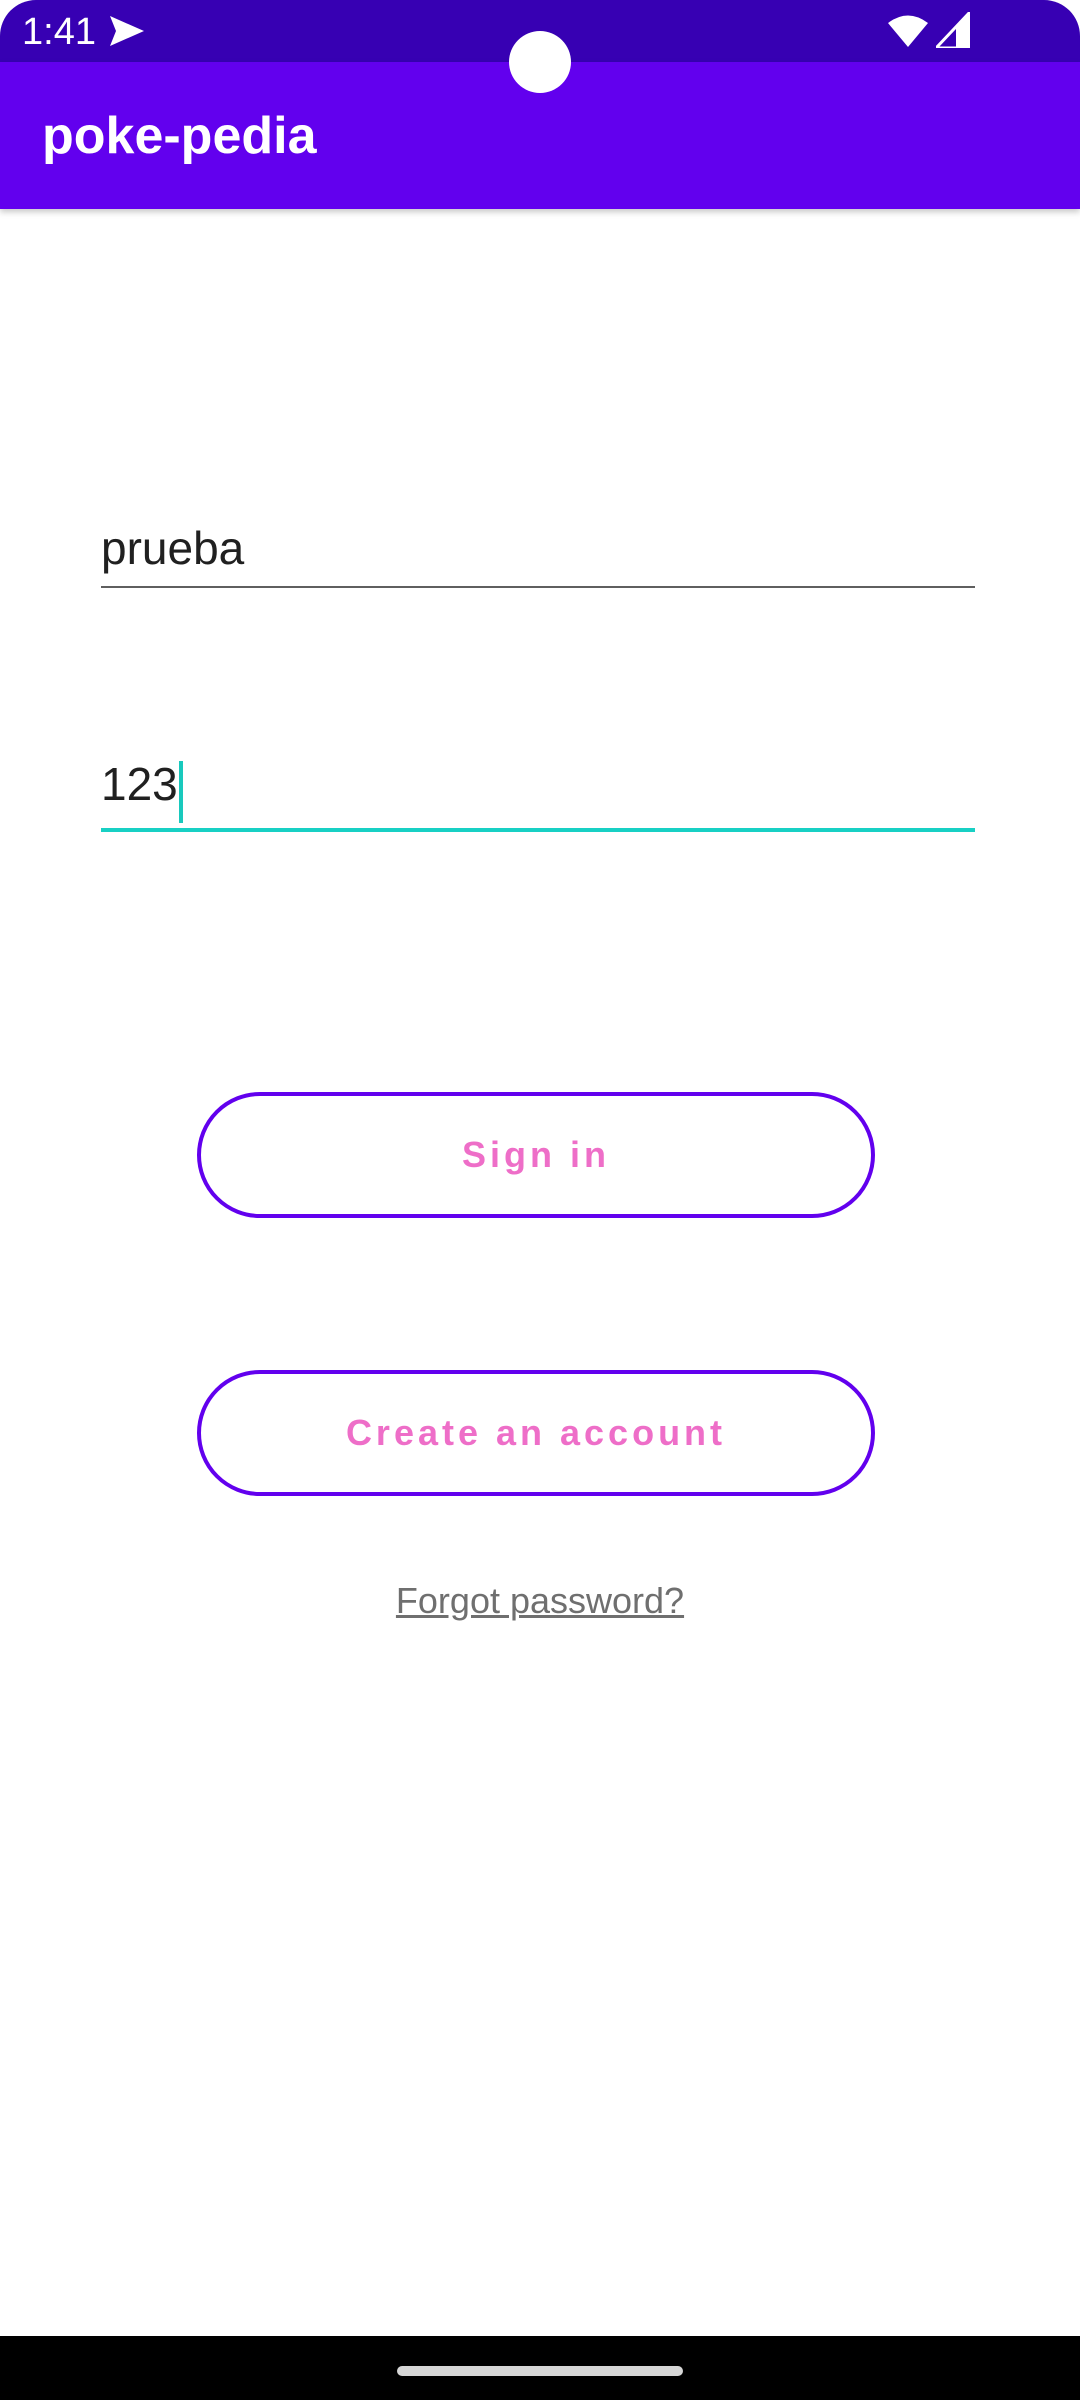  Describe the element at coordinates (59, 32) in the screenshot. I see `status-time: 1:41` at that location.